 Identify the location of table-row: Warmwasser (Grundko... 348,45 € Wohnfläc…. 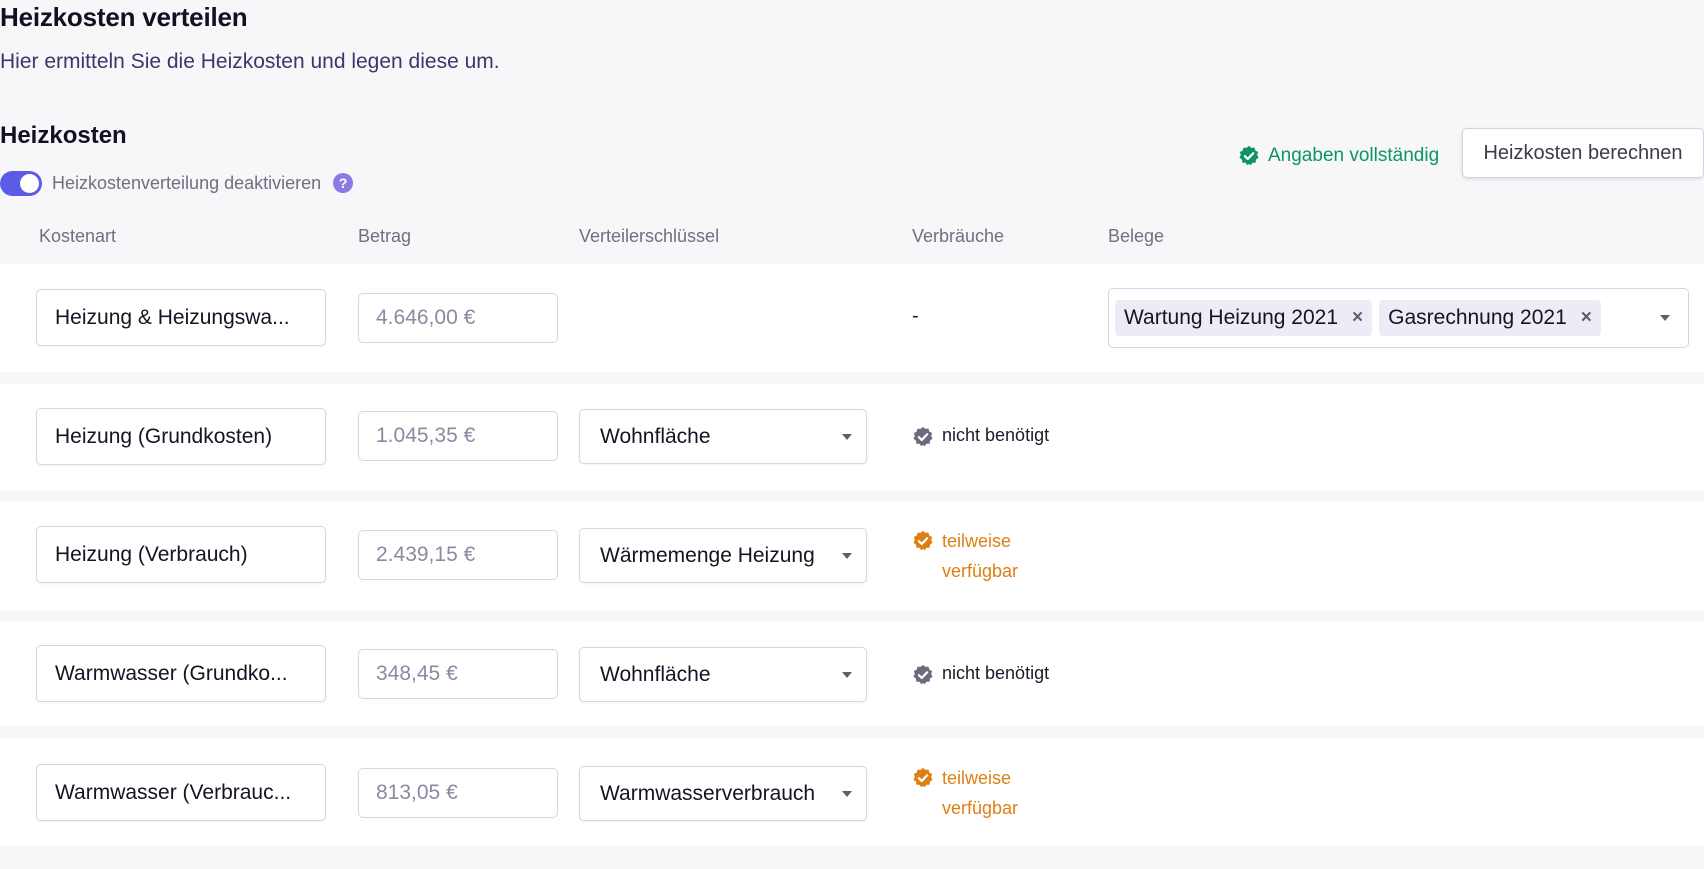
(852, 673).